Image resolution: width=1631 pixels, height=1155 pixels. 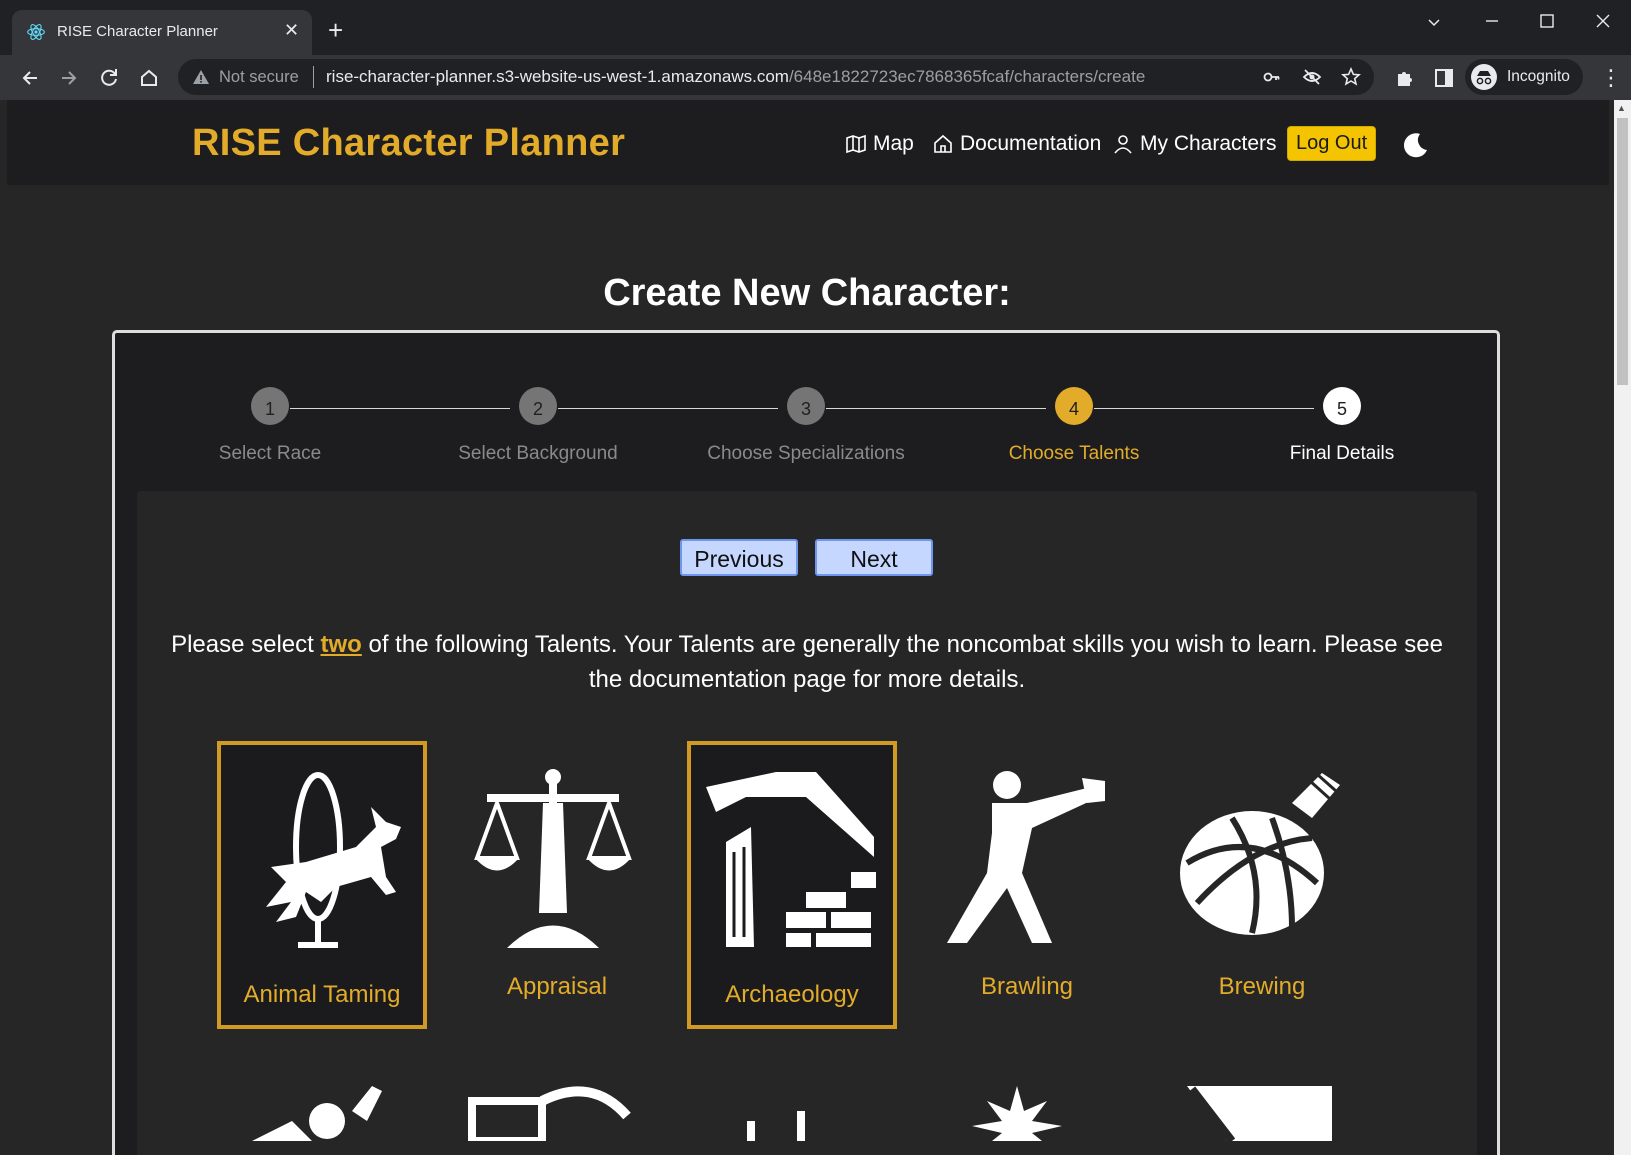 I want to click on nav-link-documentation: Documentation, so click(x=1016, y=144).